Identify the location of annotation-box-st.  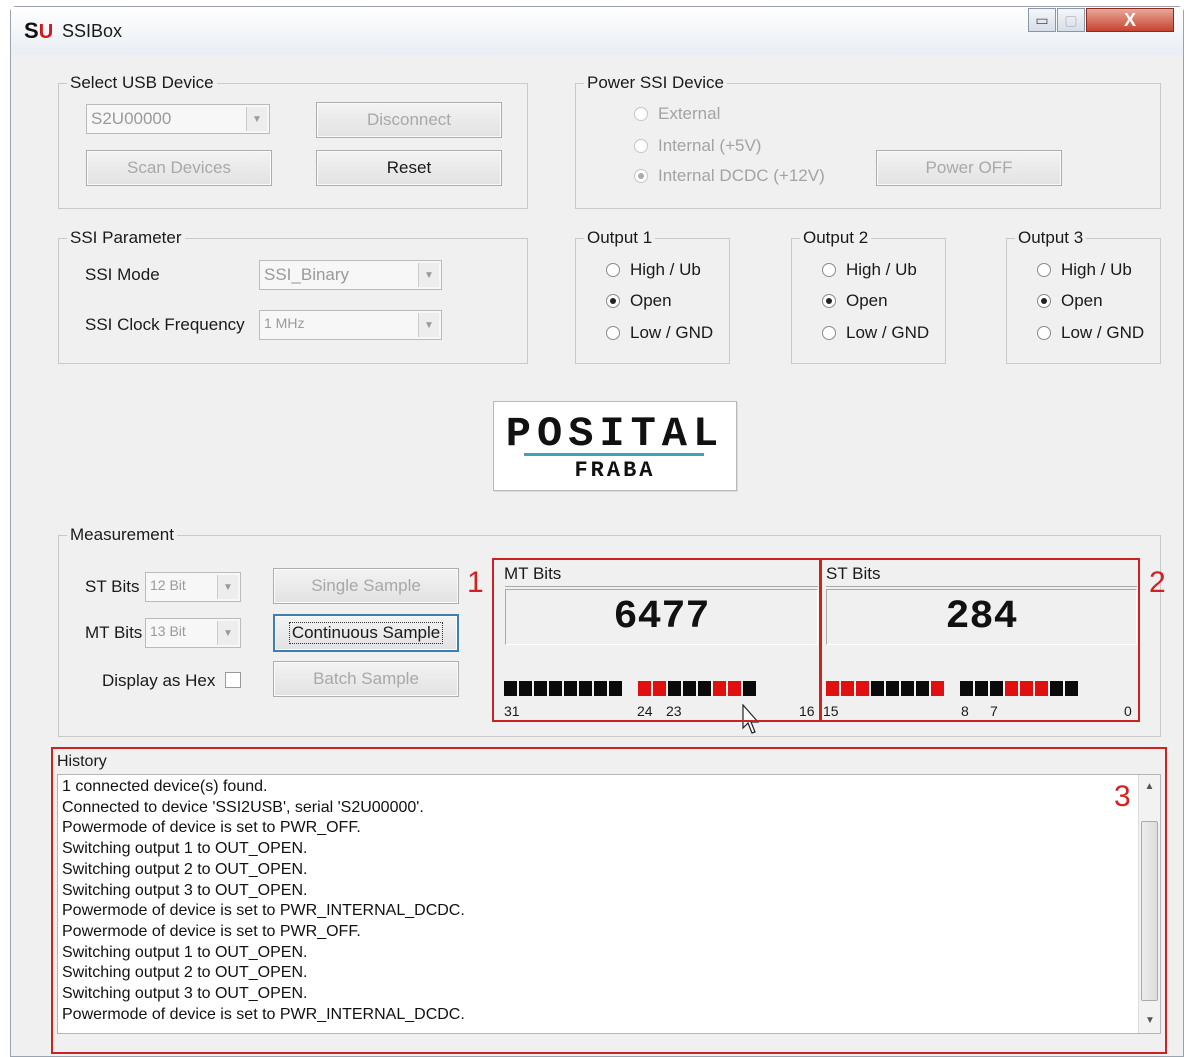
(980, 640).